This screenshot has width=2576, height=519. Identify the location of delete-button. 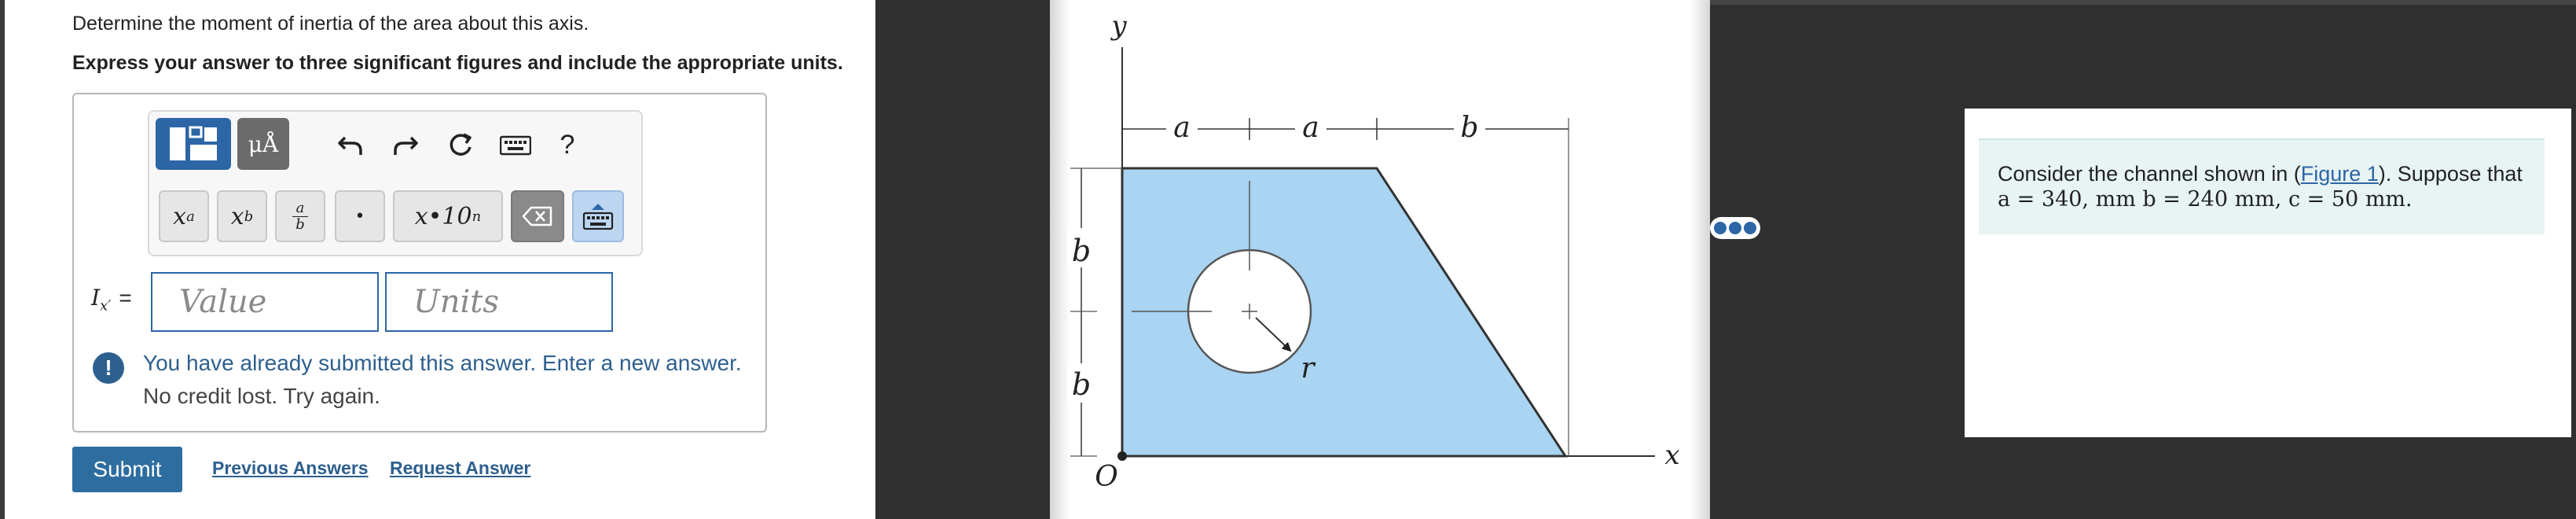
(537, 216).